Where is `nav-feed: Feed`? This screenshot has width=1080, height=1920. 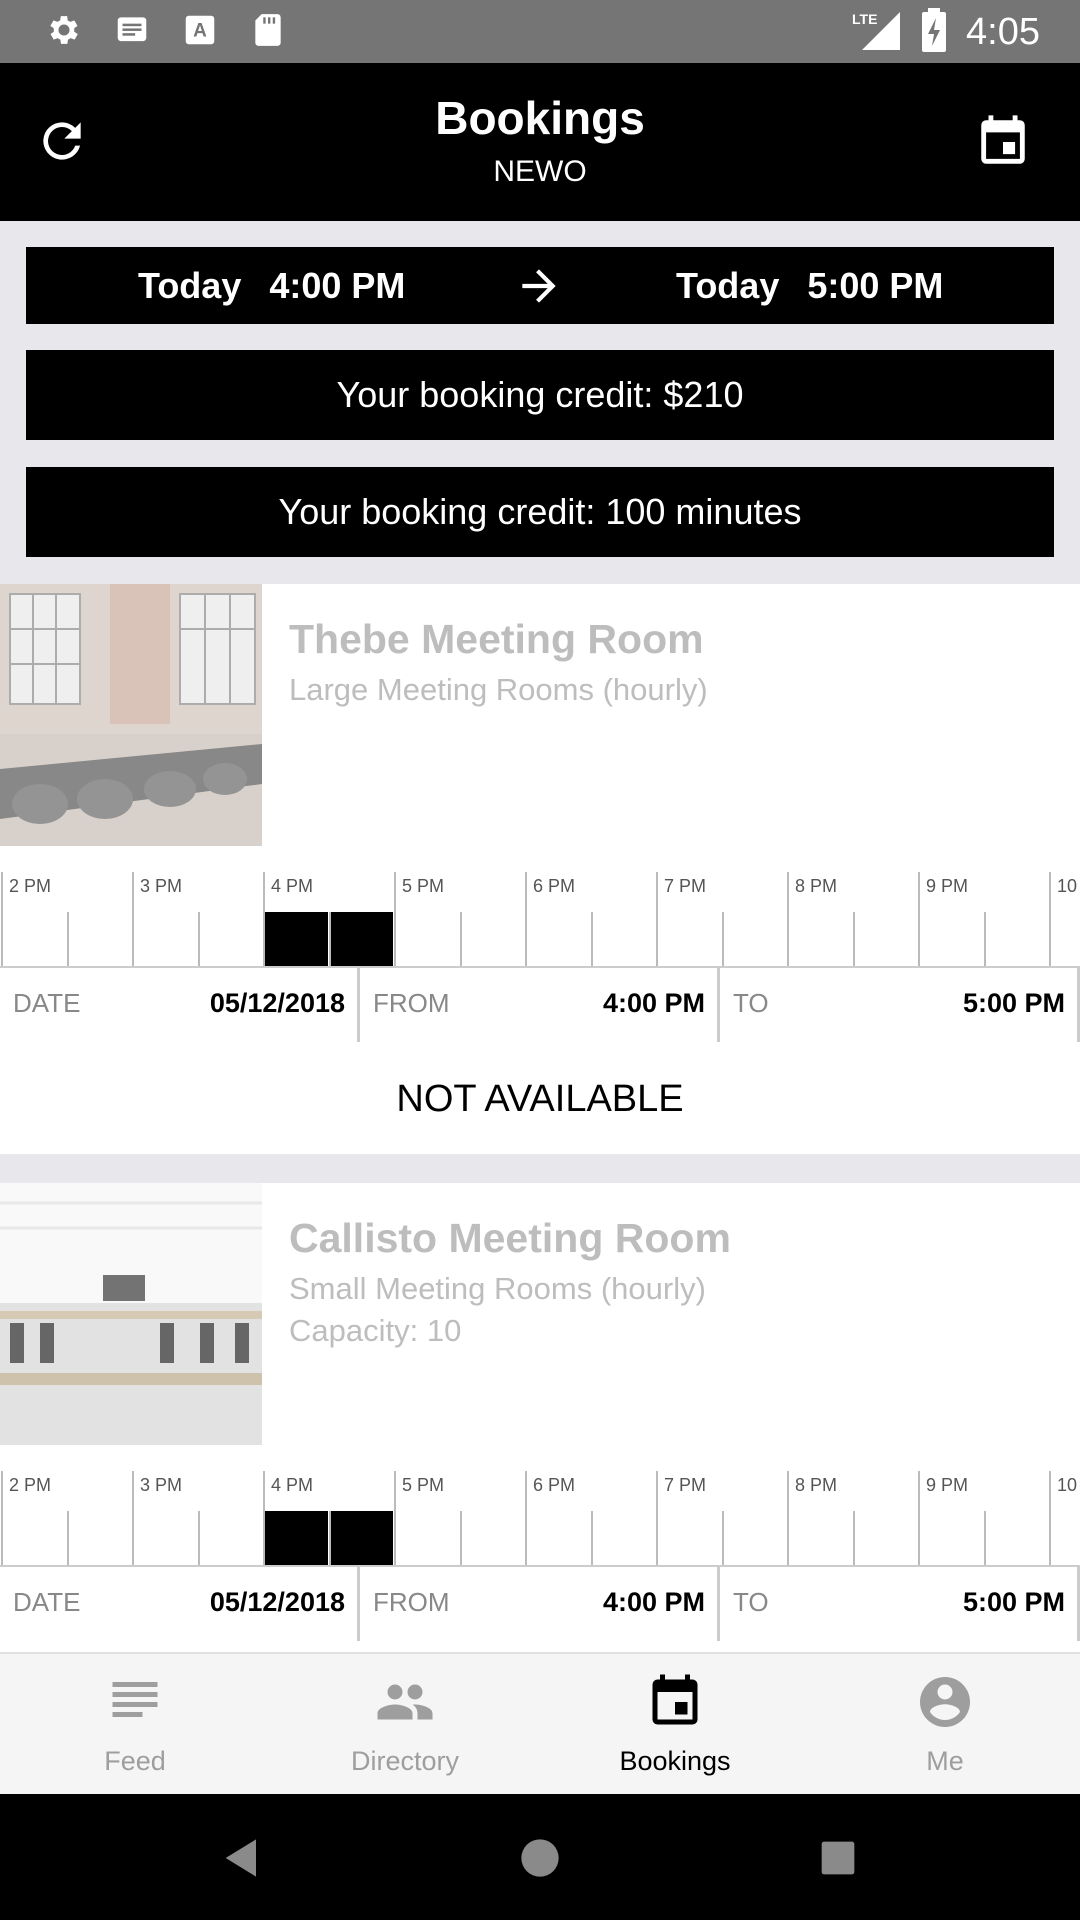 nav-feed: Feed is located at coordinates (135, 1725).